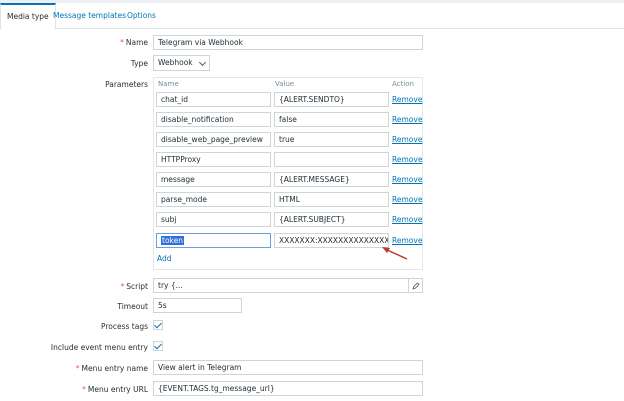 Image resolution: width=624 pixels, height=401 pixels. Describe the element at coordinates (213, 139) in the screenshot. I see `param-name-input: disable_web_page_preview` at that location.